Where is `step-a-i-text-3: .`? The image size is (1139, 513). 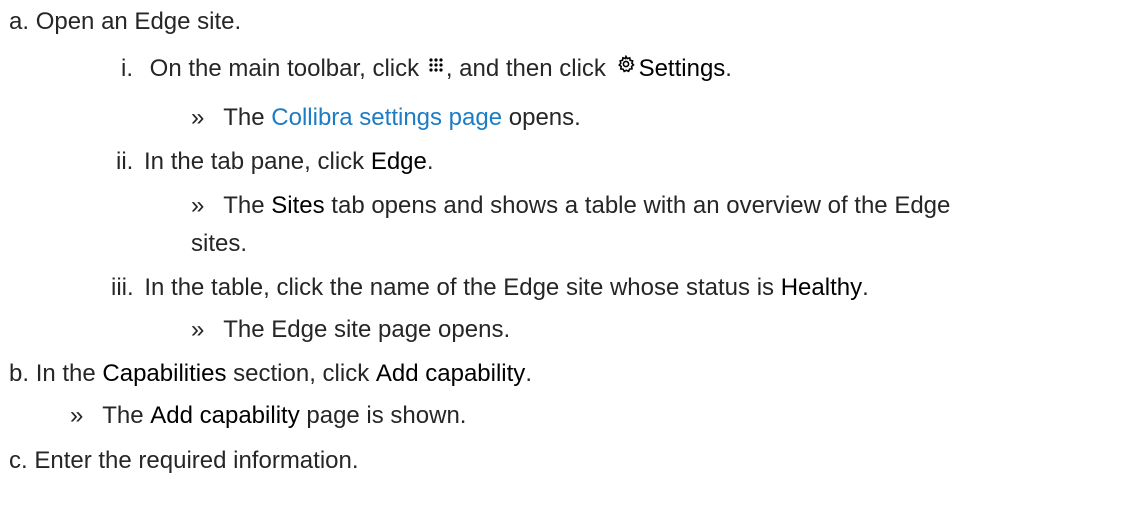
step-a-i-text-3: . is located at coordinates (728, 68).